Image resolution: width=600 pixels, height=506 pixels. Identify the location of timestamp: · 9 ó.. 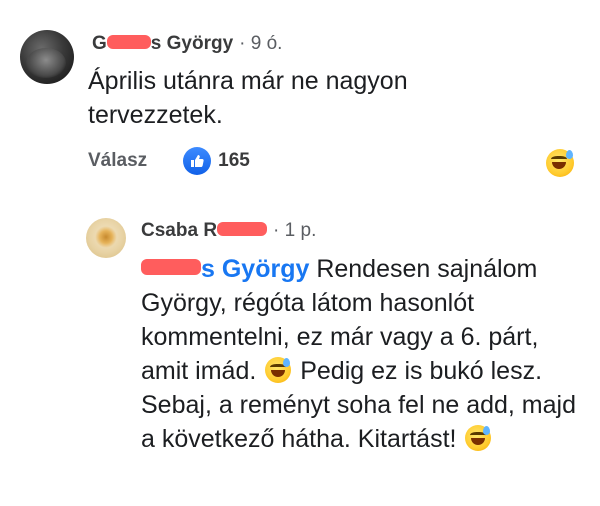
(260, 44).